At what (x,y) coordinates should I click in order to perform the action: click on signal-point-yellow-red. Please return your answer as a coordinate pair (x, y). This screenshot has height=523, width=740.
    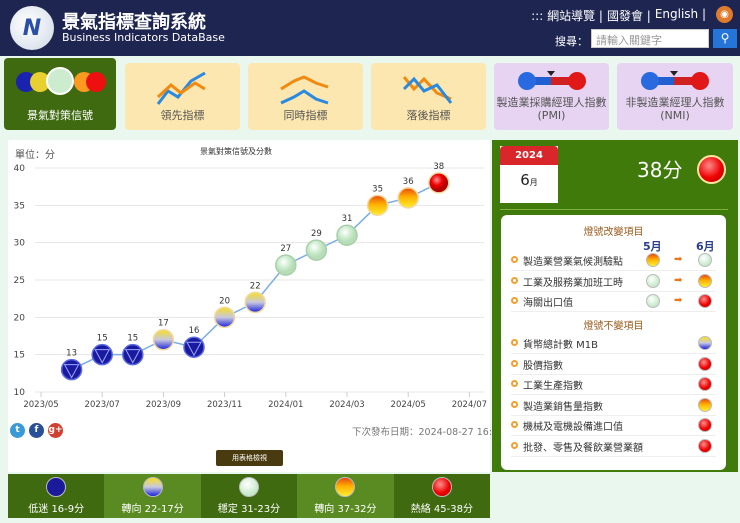
    Looking at the image, I should click on (408, 198).